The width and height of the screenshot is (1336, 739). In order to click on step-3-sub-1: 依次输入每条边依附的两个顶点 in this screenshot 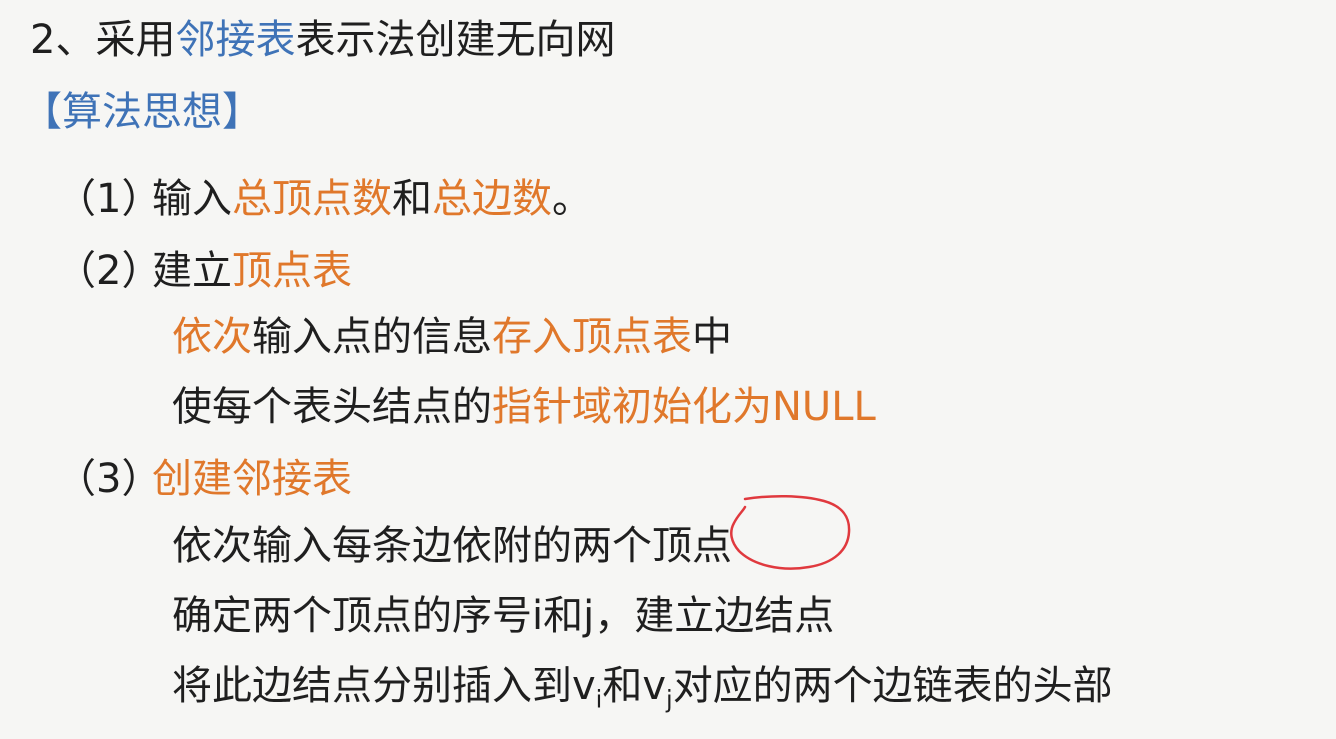, I will do `click(452, 546)`.